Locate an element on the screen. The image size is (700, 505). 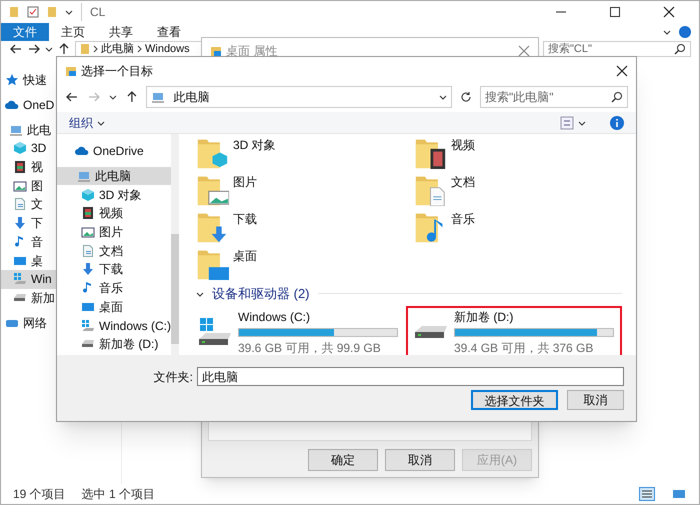
field-label: 文件夹: is located at coordinates (173, 377).